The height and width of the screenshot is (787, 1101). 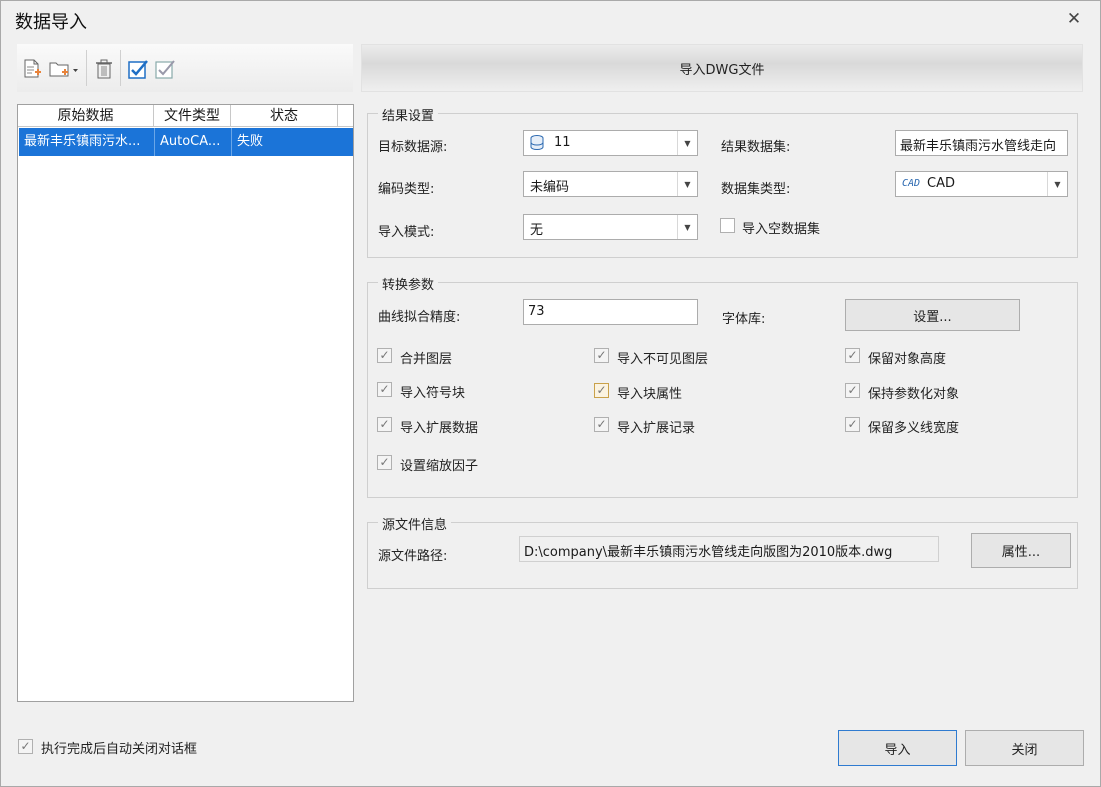 I want to click on auto-close-label: 执行完成后自动关闭对话框, so click(x=119, y=749).